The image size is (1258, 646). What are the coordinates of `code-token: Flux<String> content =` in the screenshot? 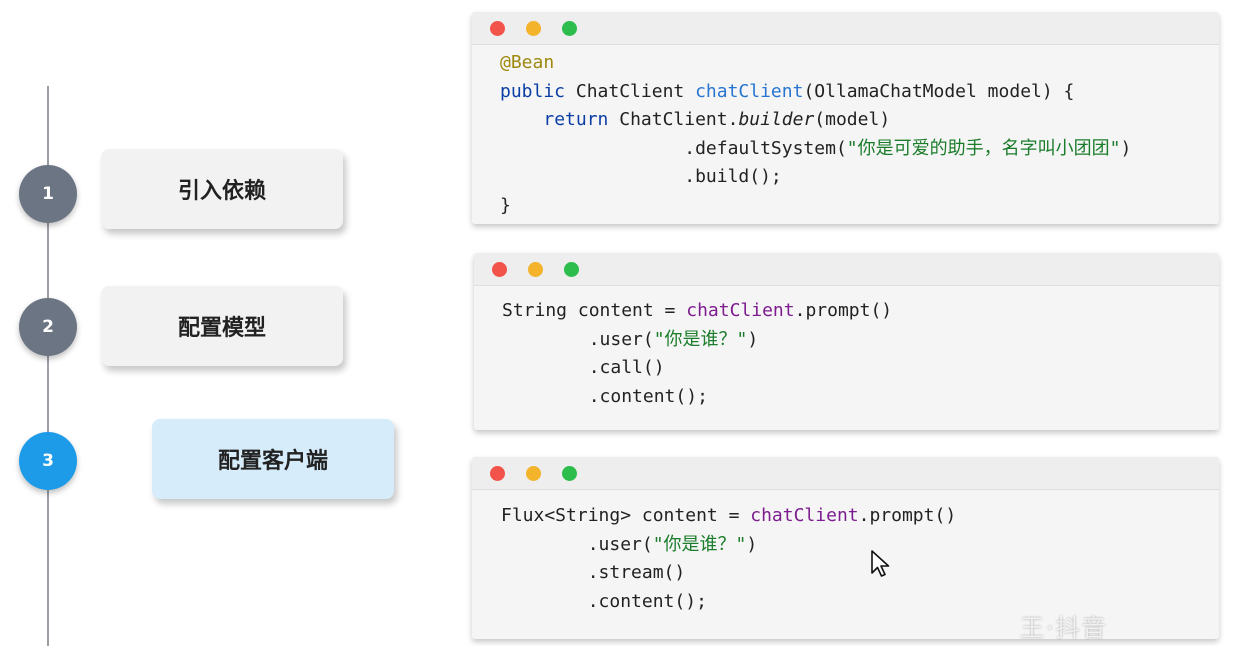 It's located at (626, 515).